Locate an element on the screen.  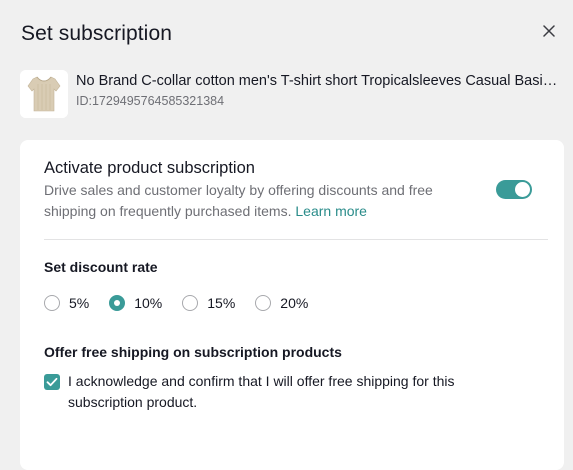
checkmark-icon is located at coordinates (52, 382).